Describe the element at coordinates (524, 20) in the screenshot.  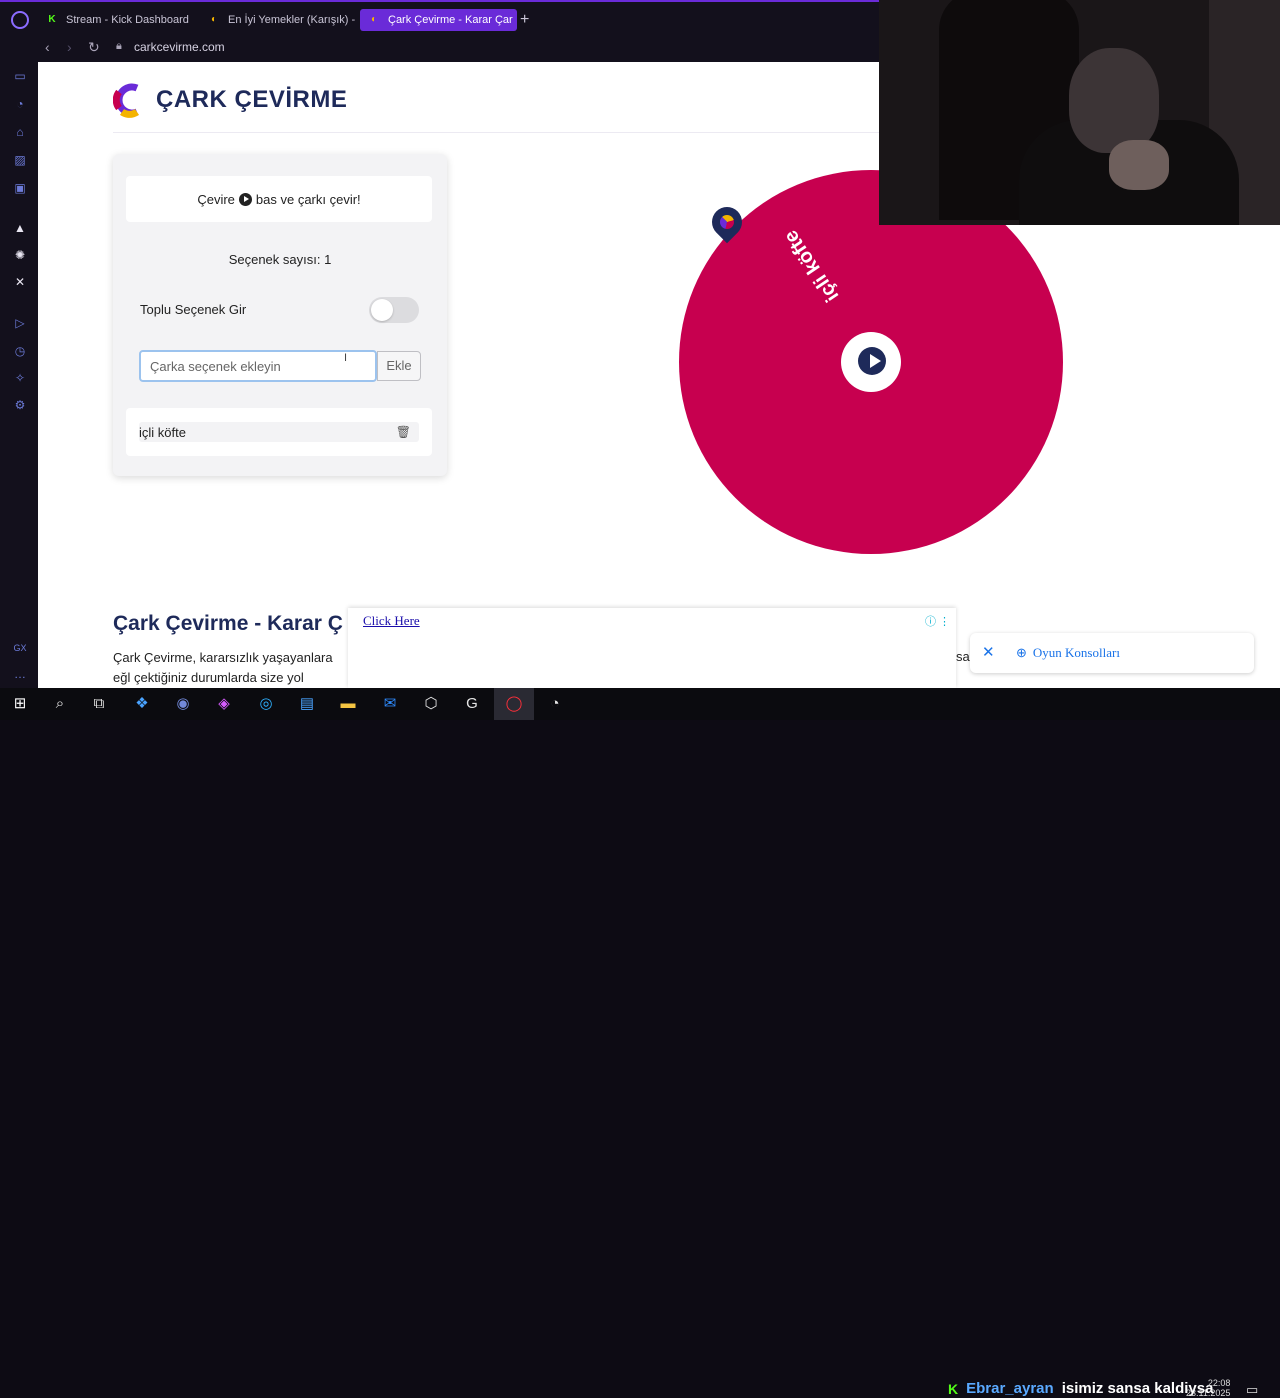
I see `new-tab-button: +` at that location.